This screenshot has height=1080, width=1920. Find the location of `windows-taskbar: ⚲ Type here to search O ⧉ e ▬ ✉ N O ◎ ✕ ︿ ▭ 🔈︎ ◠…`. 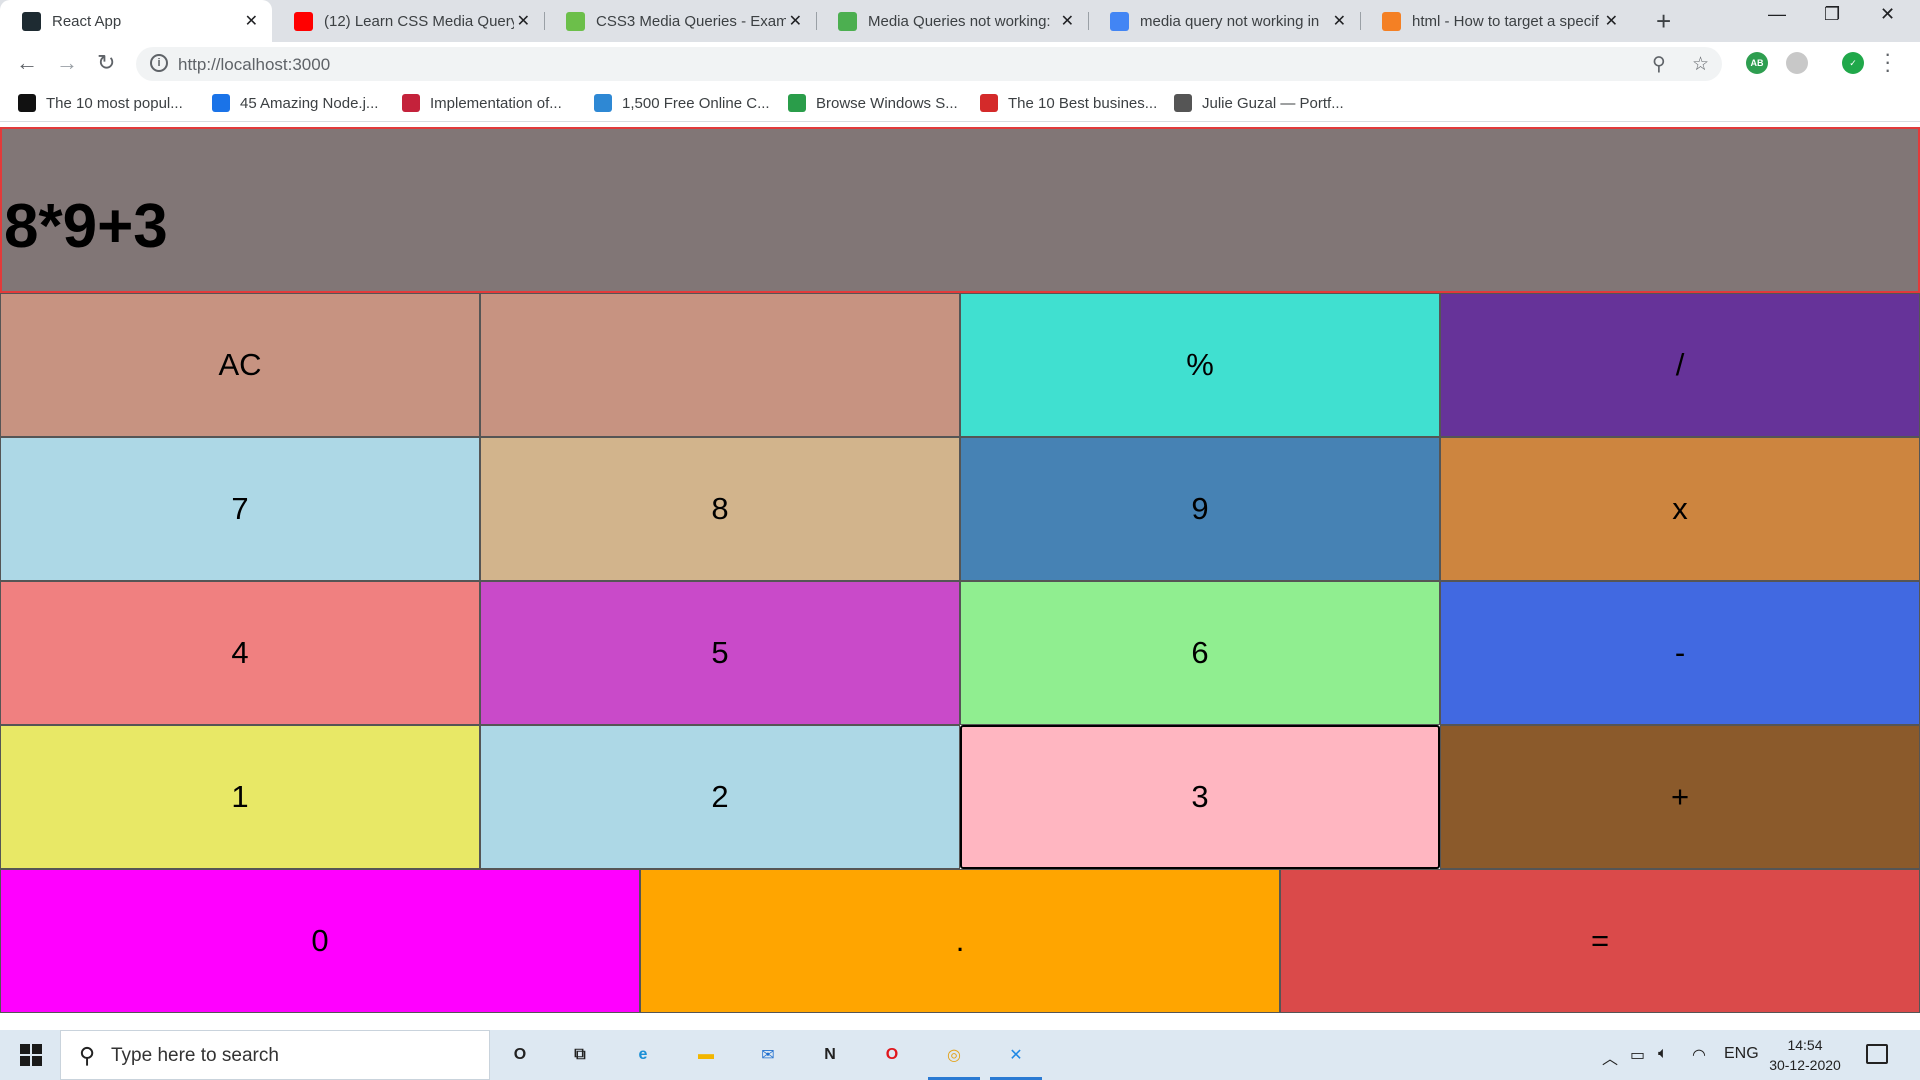

windows-taskbar: ⚲ Type here to search O ⧉ e ▬ ✉ N O ◎ ✕ ︿ ▭ 🔈︎ ◠… is located at coordinates (960, 1055).